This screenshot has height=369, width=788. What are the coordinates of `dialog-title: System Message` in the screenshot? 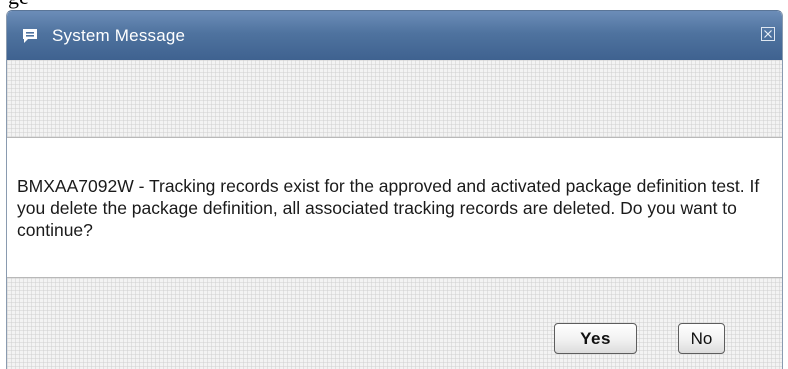 It's located at (119, 35).